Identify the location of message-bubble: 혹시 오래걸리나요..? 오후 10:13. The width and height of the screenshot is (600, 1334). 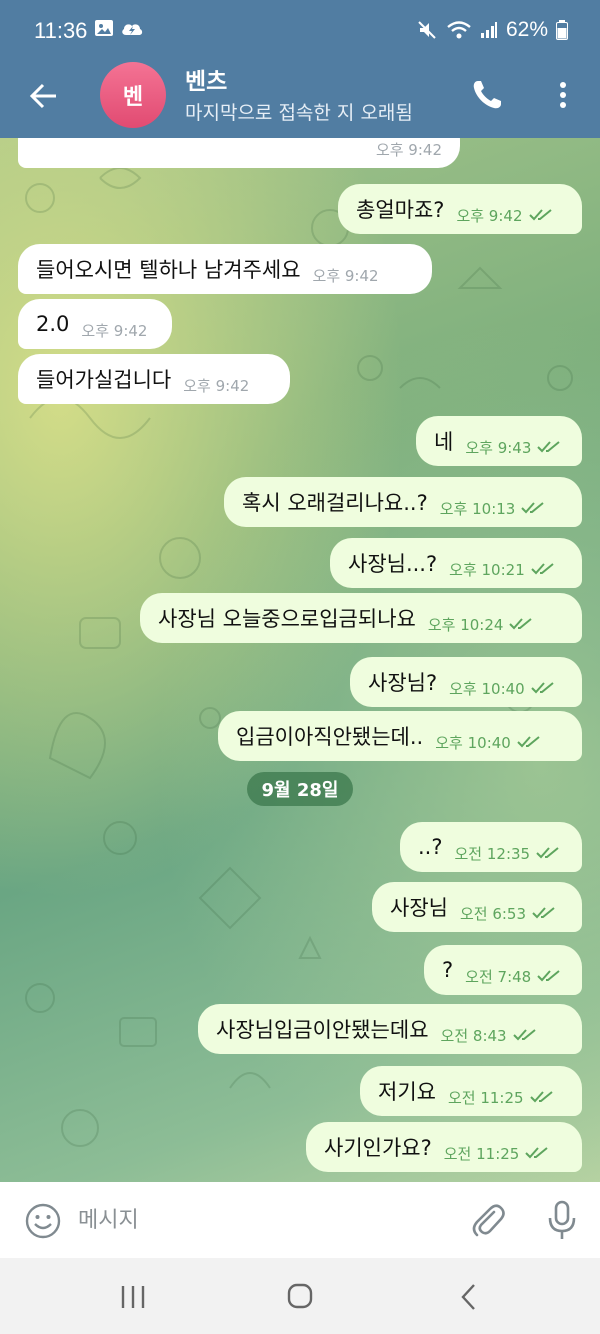
(403, 502).